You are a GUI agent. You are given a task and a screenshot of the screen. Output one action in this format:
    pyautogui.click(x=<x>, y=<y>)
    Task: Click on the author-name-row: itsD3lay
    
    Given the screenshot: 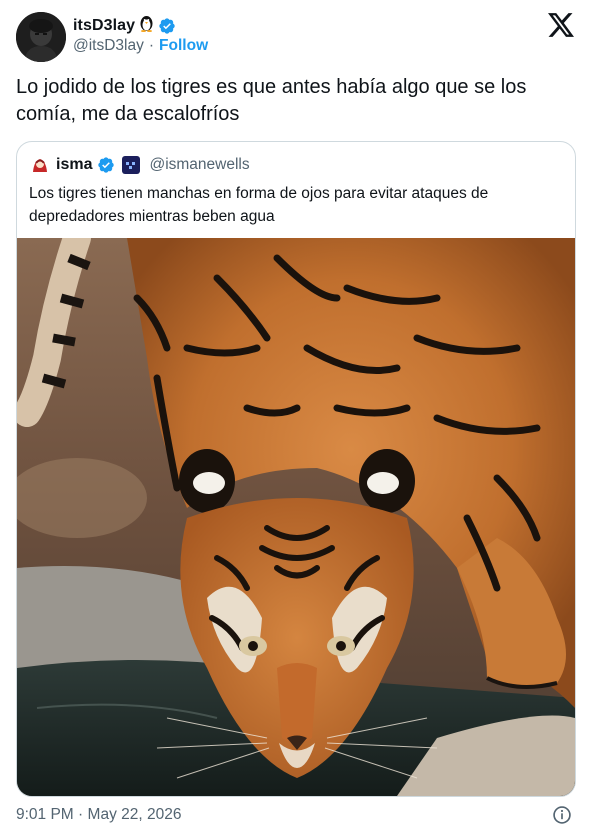 What is the action you would take?
    pyautogui.click(x=124, y=25)
    